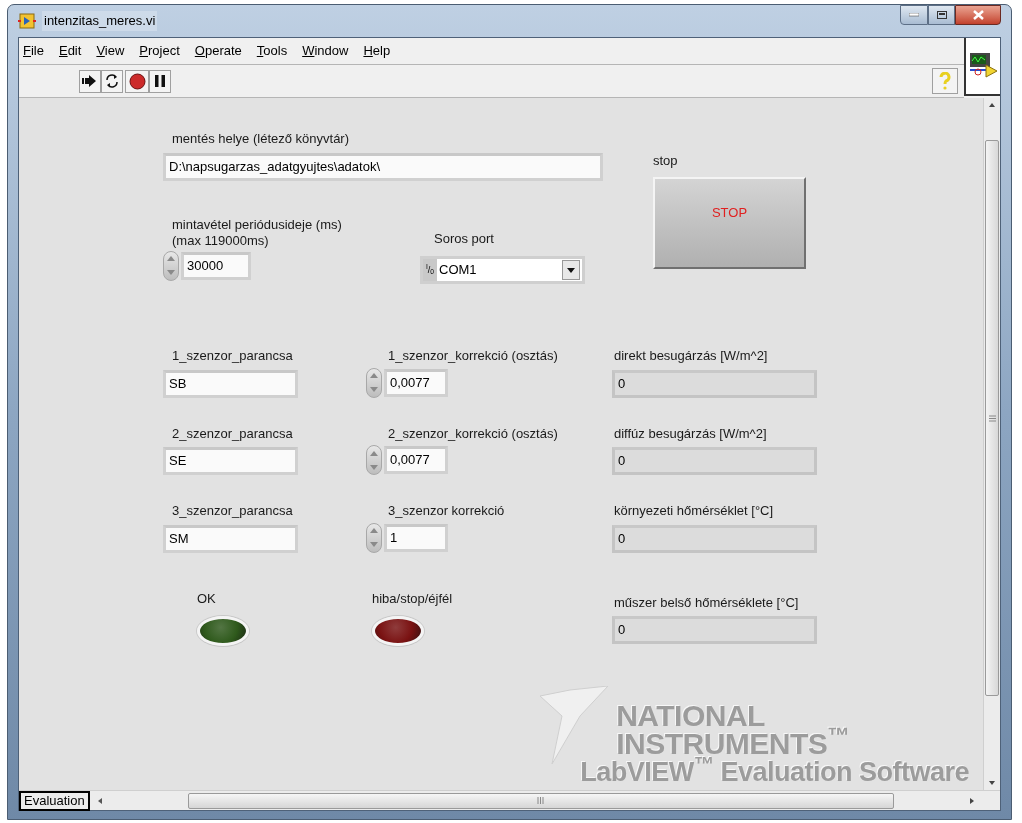 The image size is (1022, 823). What do you see at coordinates (110, 51) in the screenshot?
I see `menu-item: View` at bounding box center [110, 51].